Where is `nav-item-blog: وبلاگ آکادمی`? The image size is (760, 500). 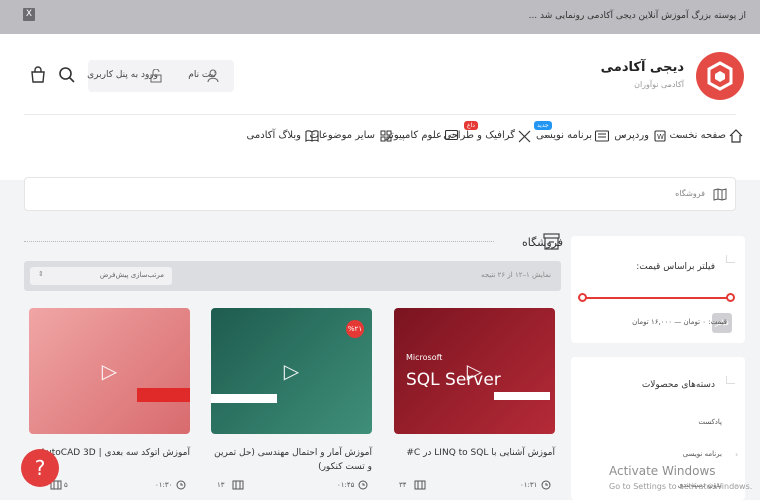
nav-item-blog: وبلاگ آکادمی is located at coordinates (274, 135).